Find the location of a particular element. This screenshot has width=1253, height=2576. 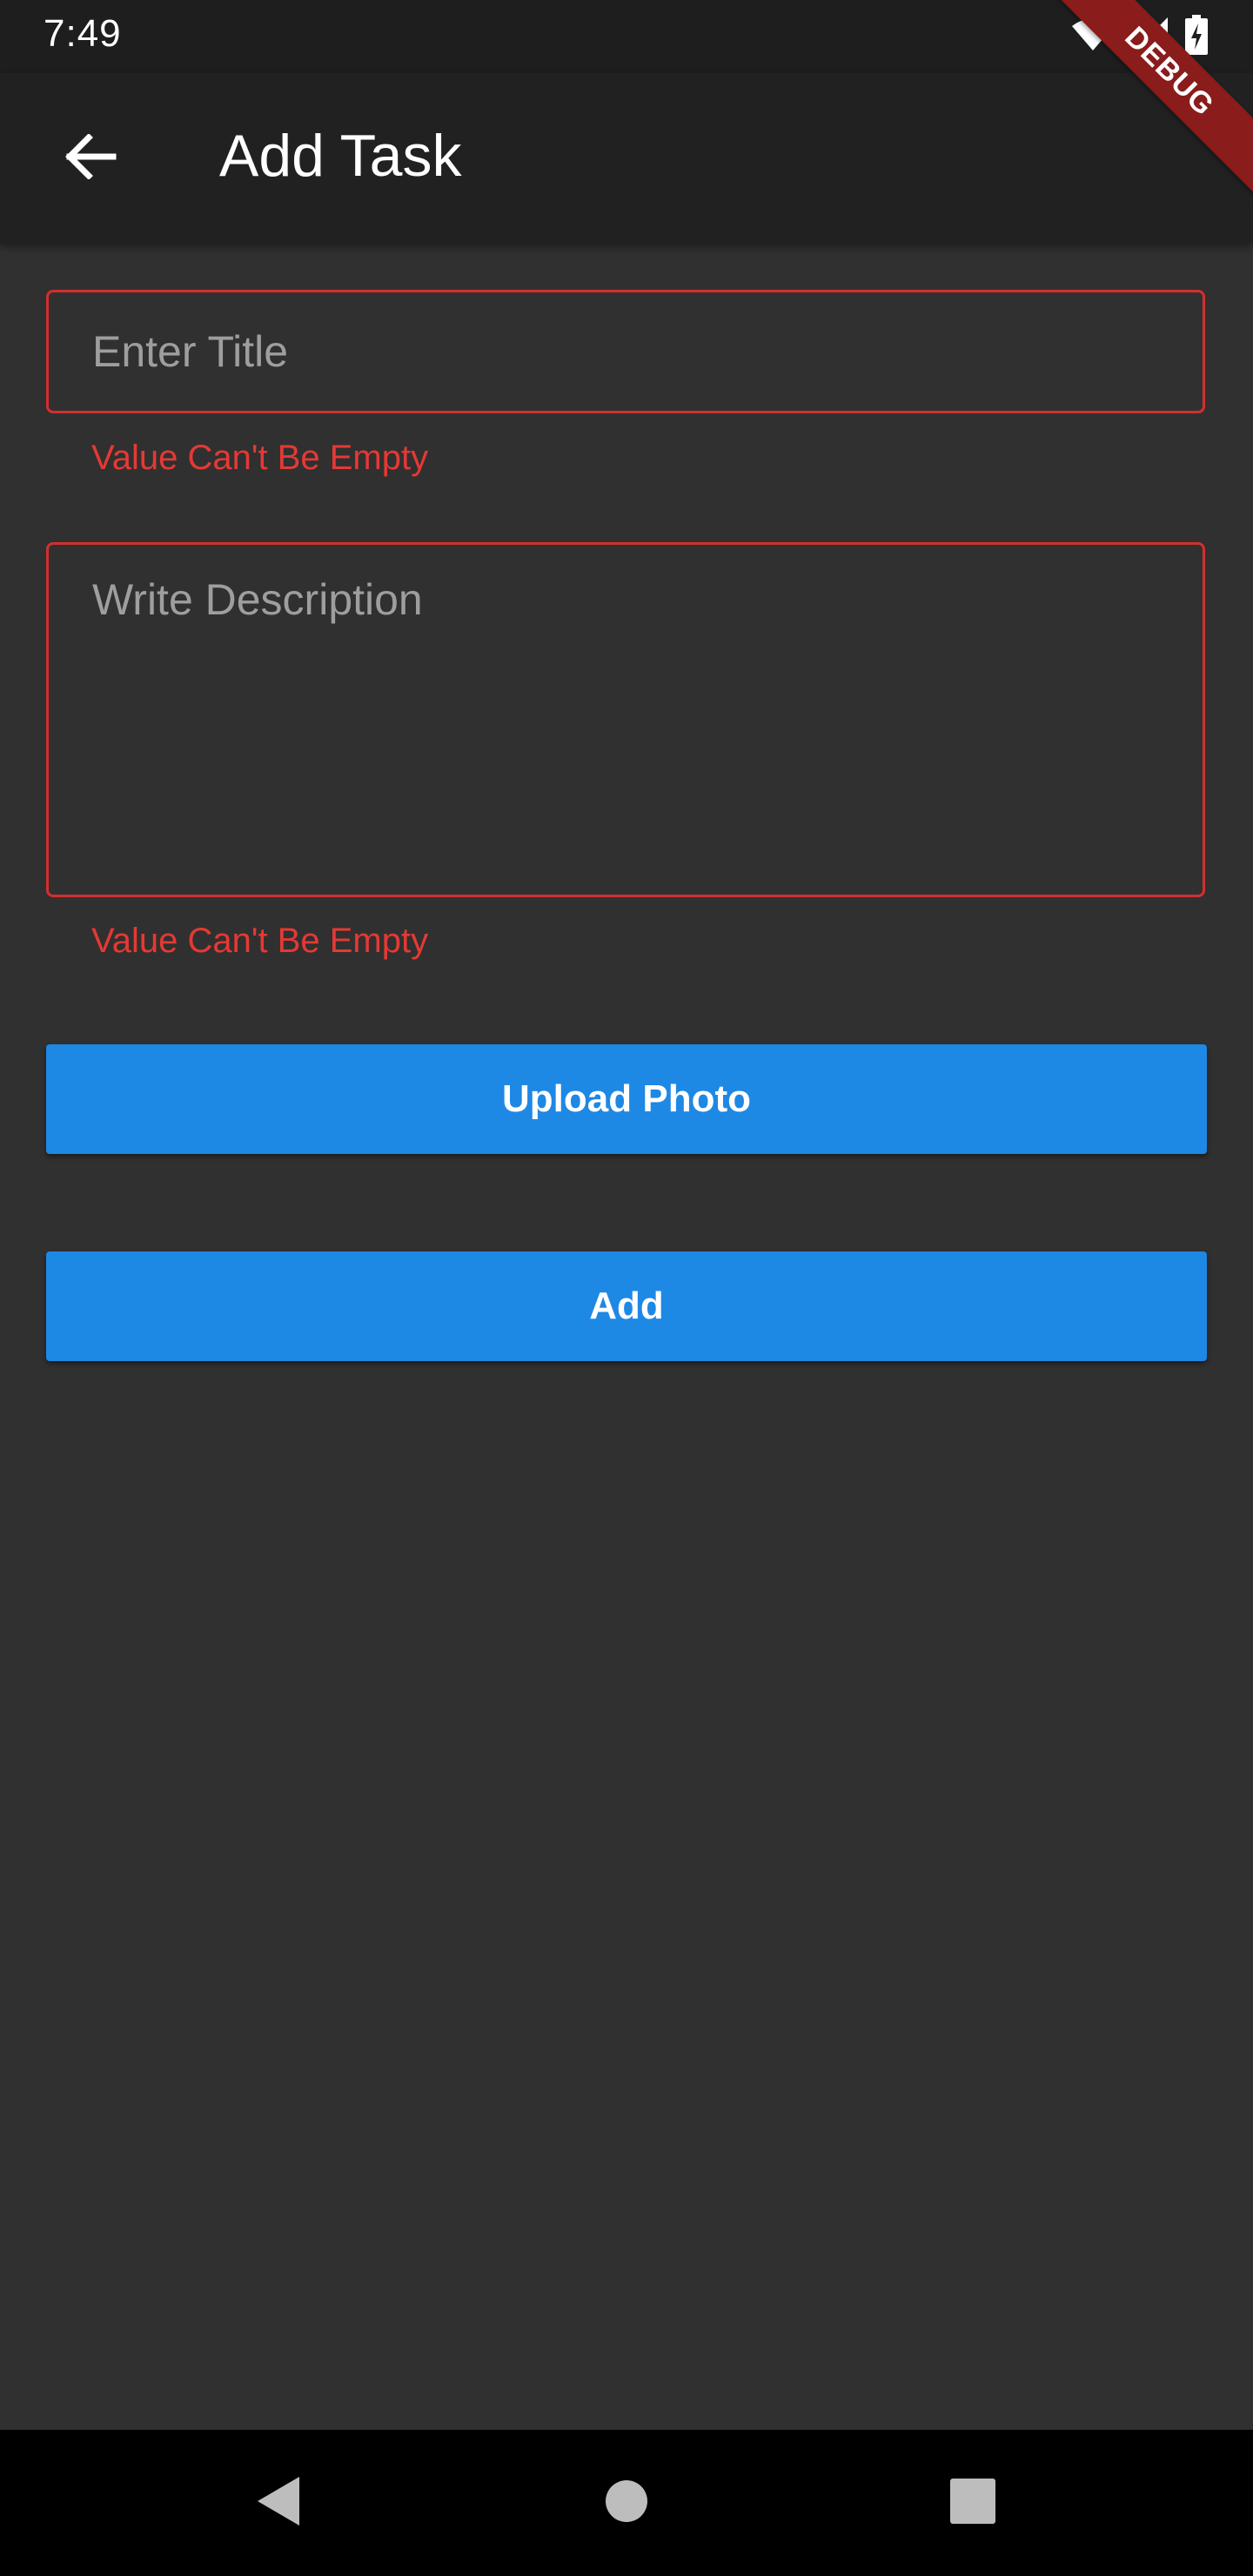

add-button: Add is located at coordinates (626, 1306).